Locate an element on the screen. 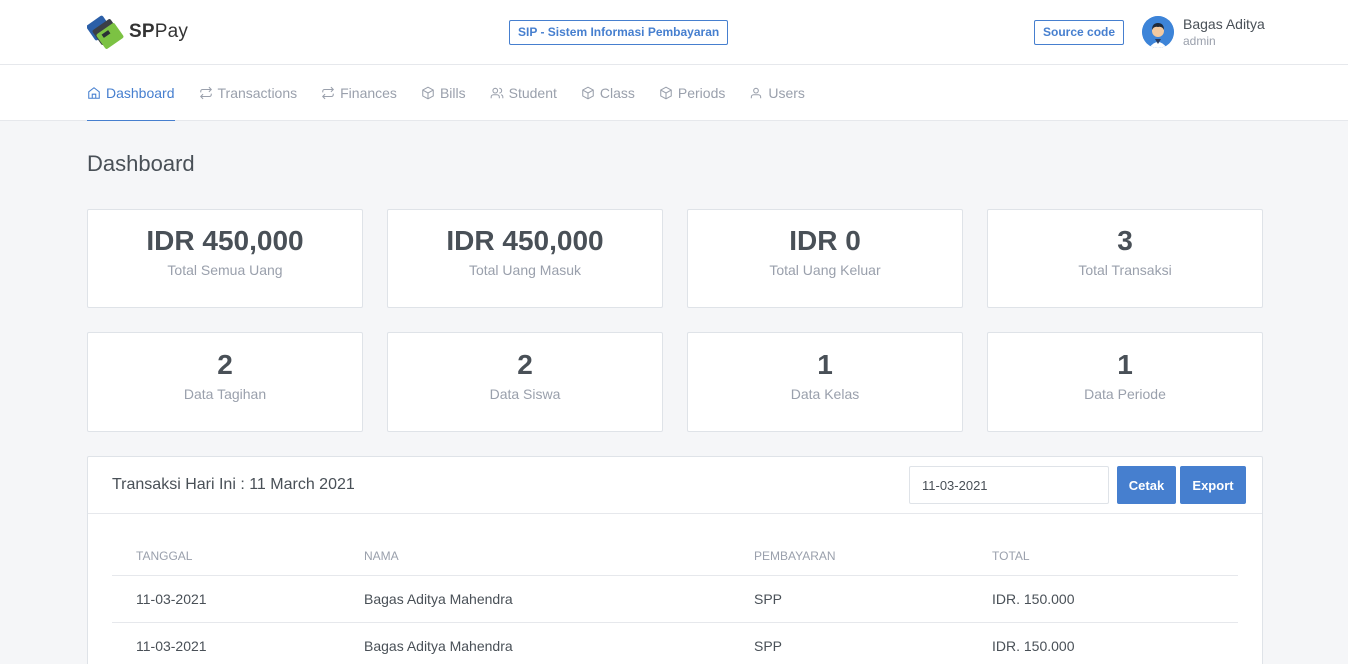 This screenshot has width=1348, height=664. user-menu: Bagas Aditya admin is located at coordinates (1203, 32).